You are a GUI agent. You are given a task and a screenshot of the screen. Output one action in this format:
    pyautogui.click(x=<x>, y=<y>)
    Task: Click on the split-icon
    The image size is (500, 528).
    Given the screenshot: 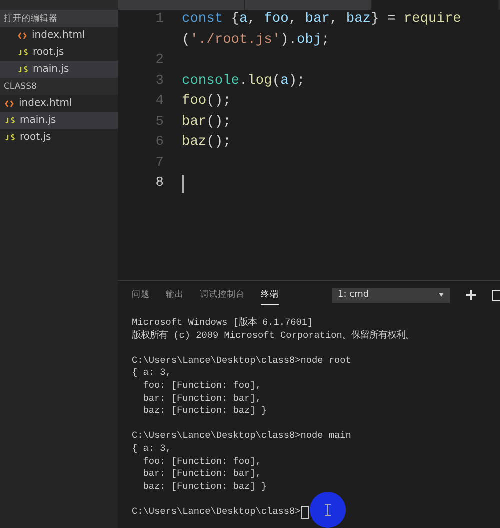 What is the action you would take?
    pyautogui.click(x=496, y=295)
    